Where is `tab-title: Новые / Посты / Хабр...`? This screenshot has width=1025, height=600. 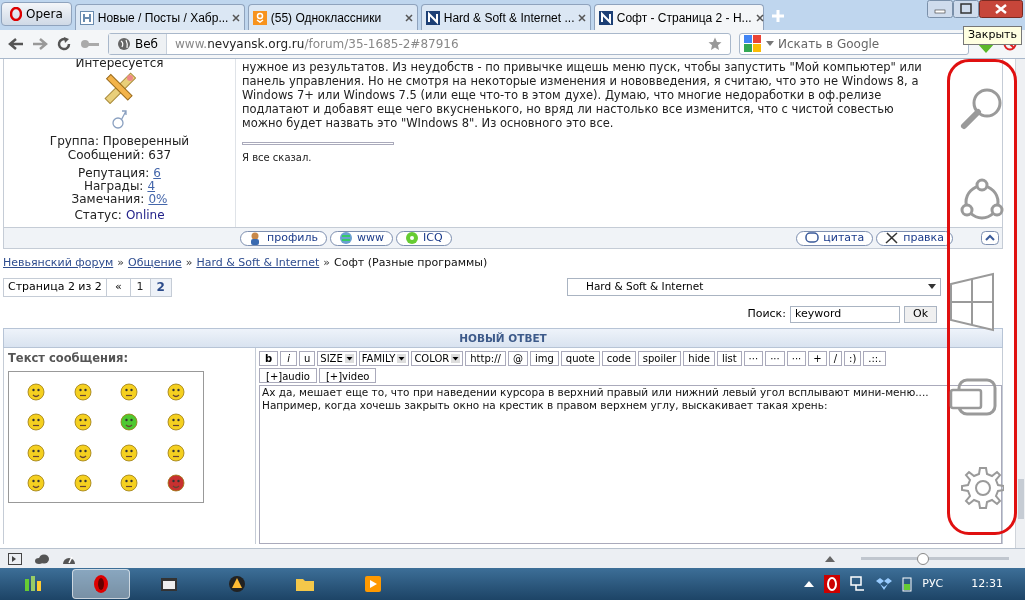 tab-title: Новые / Посты / Хабр... is located at coordinates (163, 18).